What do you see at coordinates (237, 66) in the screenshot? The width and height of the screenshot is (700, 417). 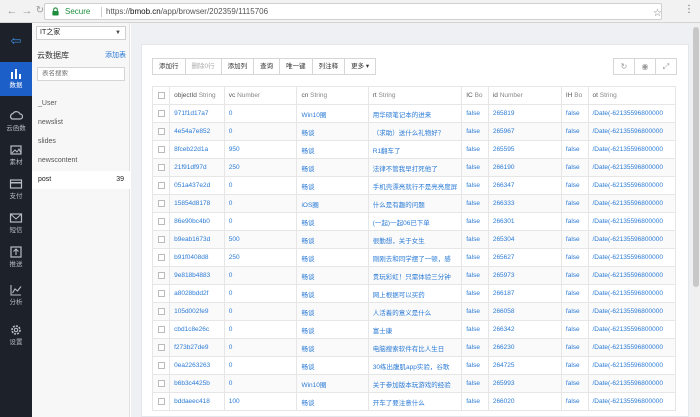 I see `add-column-button: 添加列` at bounding box center [237, 66].